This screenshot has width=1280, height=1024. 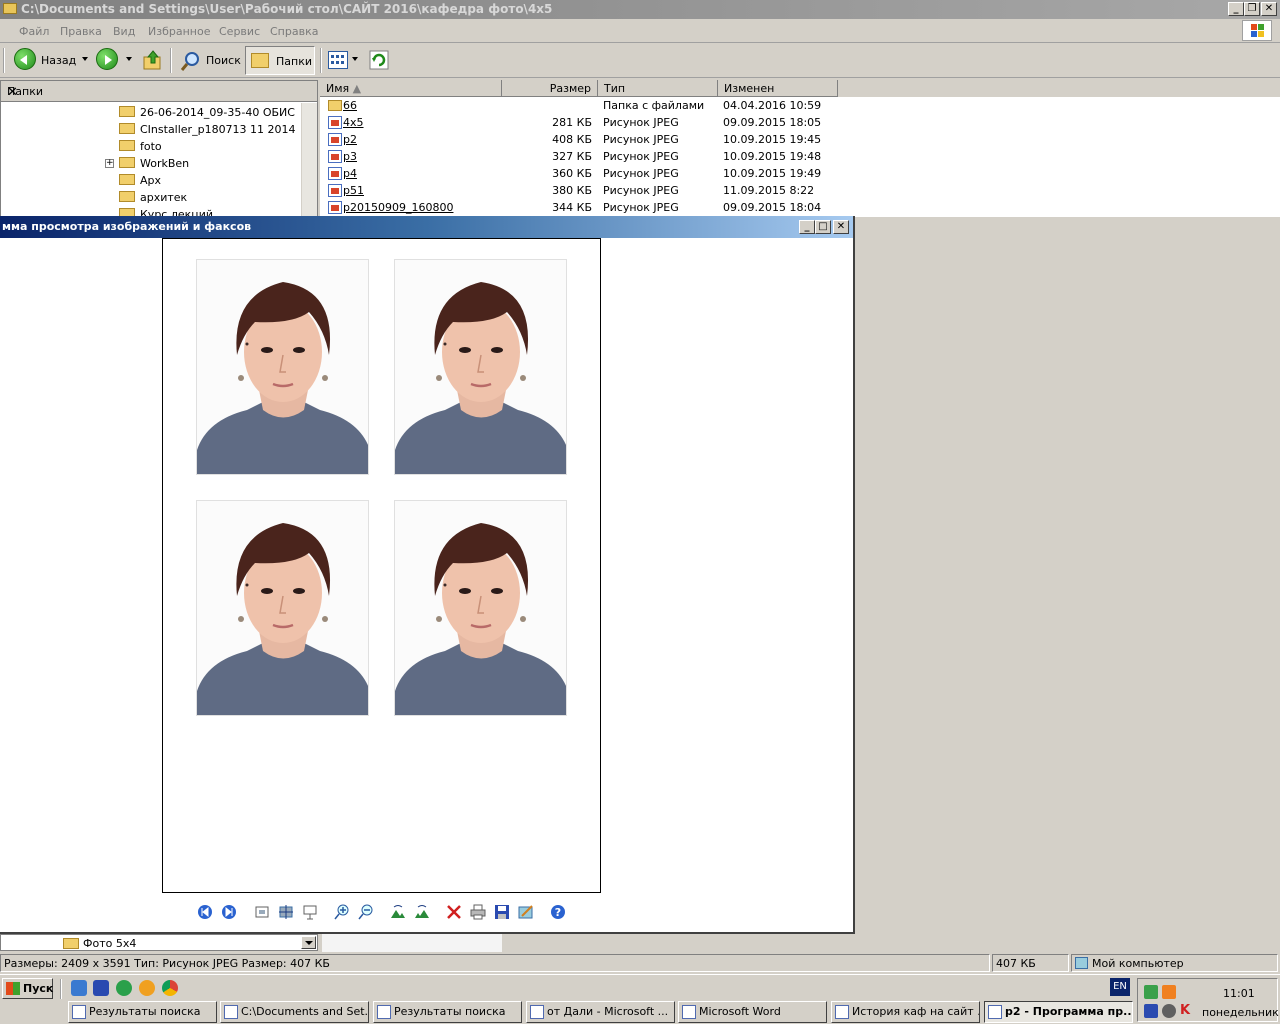 I want to click on close-button: ✕, so click(x=1269, y=9).